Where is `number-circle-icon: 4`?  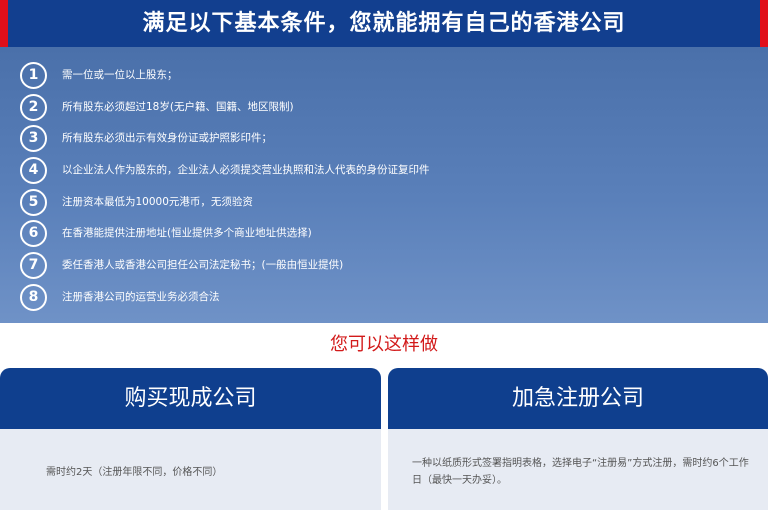
number-circle-icon: 4 is located at coordinates (33, 171).